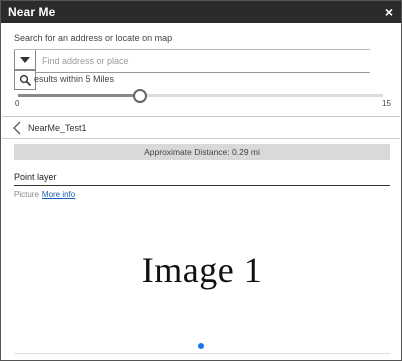 Image resolution: width=402 pixels, height=361 pixels. I want to click on layer-title-rule, so click(202, 185).